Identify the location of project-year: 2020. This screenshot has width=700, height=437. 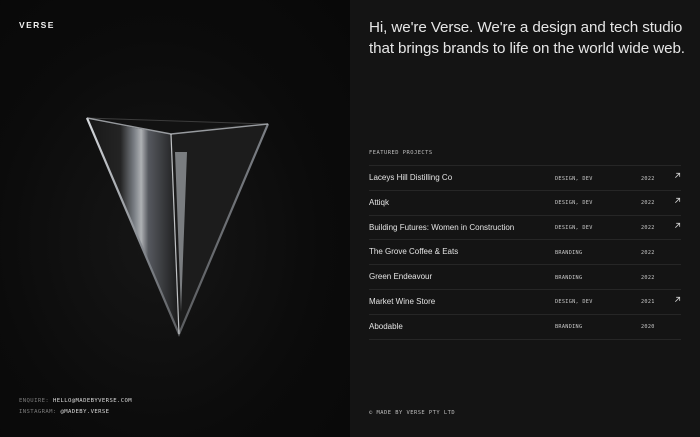
(648, 327).